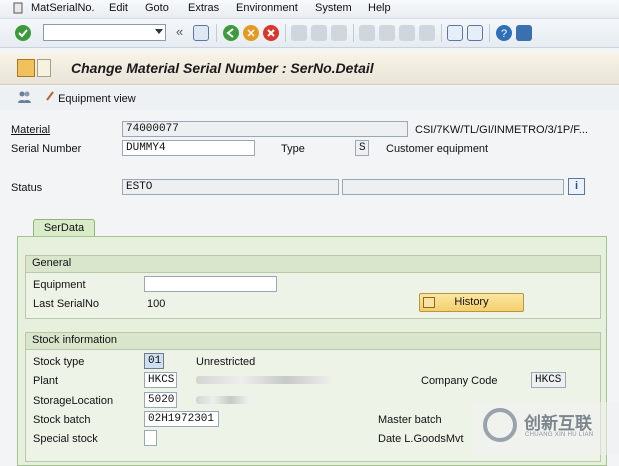 The height and width of the screenshot is (466, 619). I want to click on status-info-icon: i, so click(576, 186).